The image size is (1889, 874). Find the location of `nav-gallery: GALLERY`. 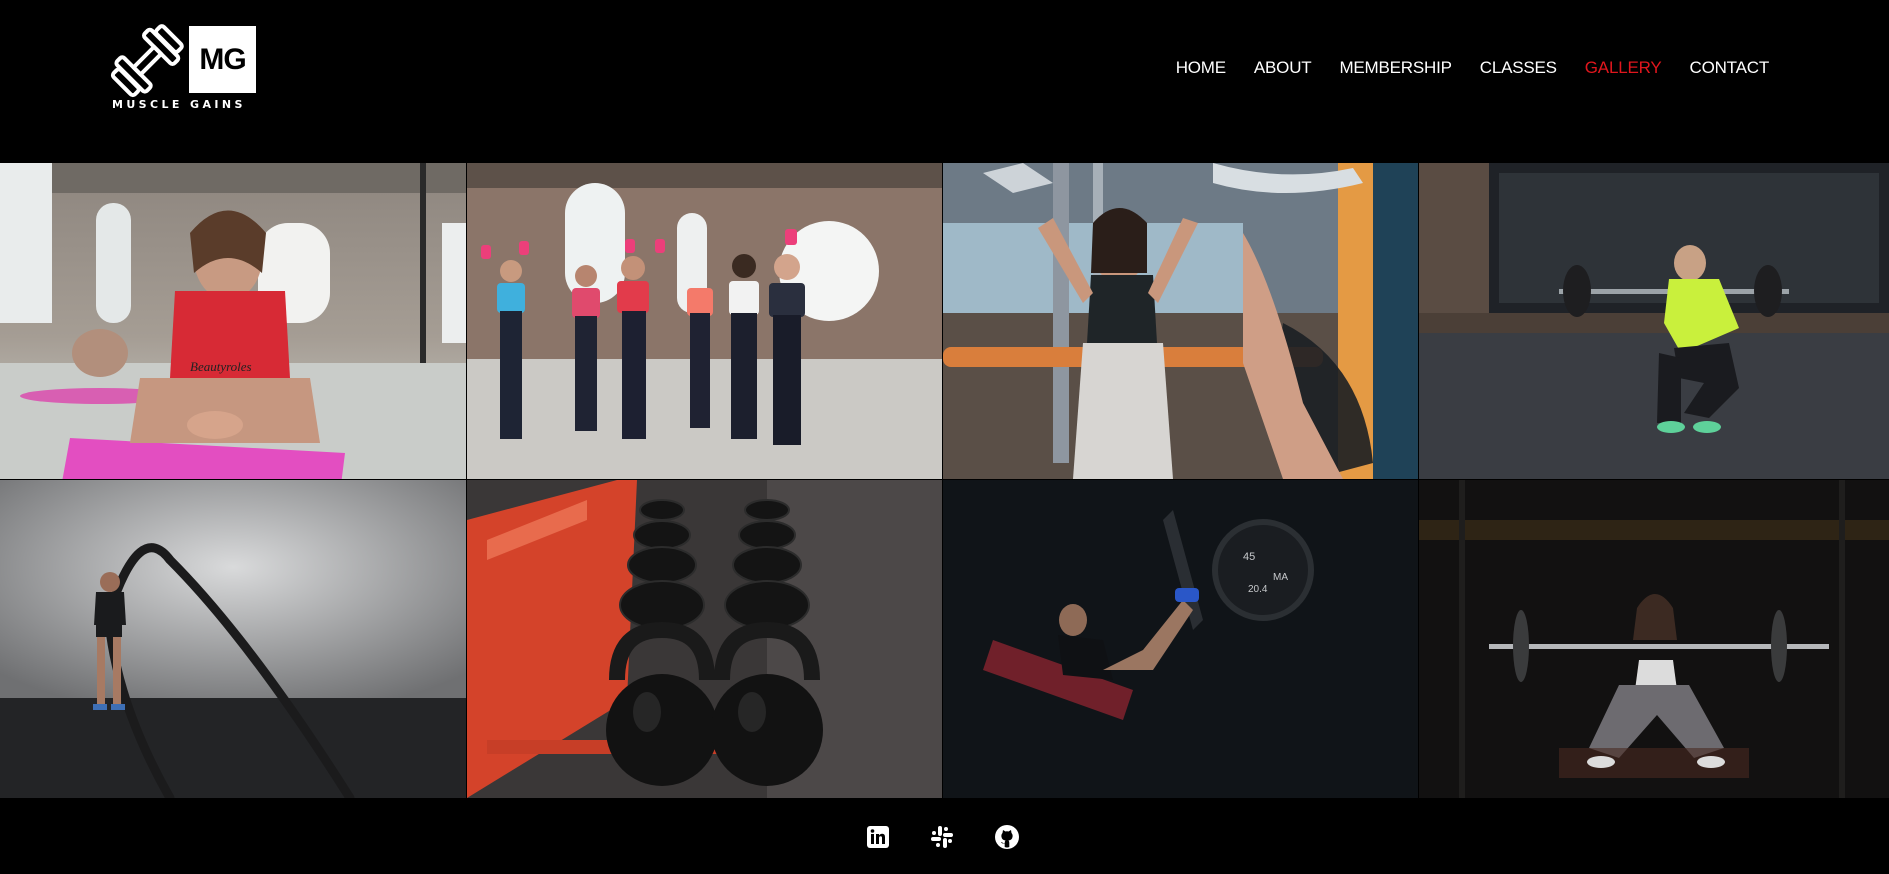

nav-gallery: GALLERY is located at coordinates (1623, 68).